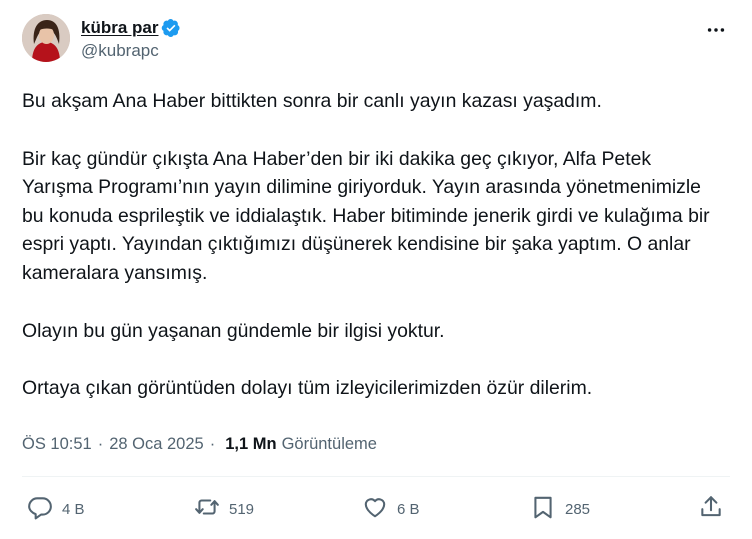 The image size is (752, 539). What do you see at coordinates (56, 509) in the screenshot?
I see `reply-button: 4 B` at bounding box center [56, 509].